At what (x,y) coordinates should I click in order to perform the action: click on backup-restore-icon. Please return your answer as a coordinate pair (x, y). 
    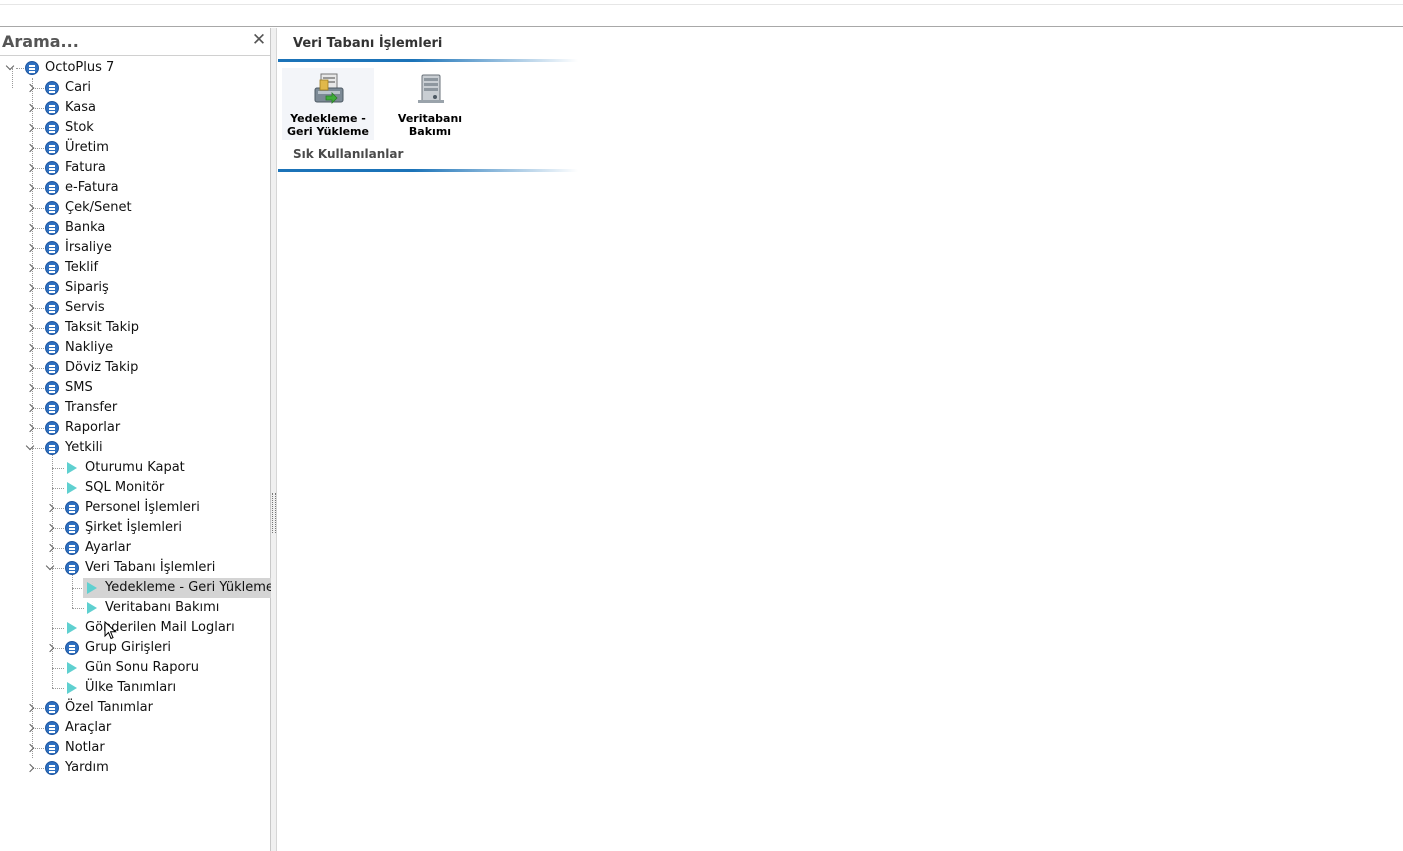
    Looking at the image, I should click on (329, 88).